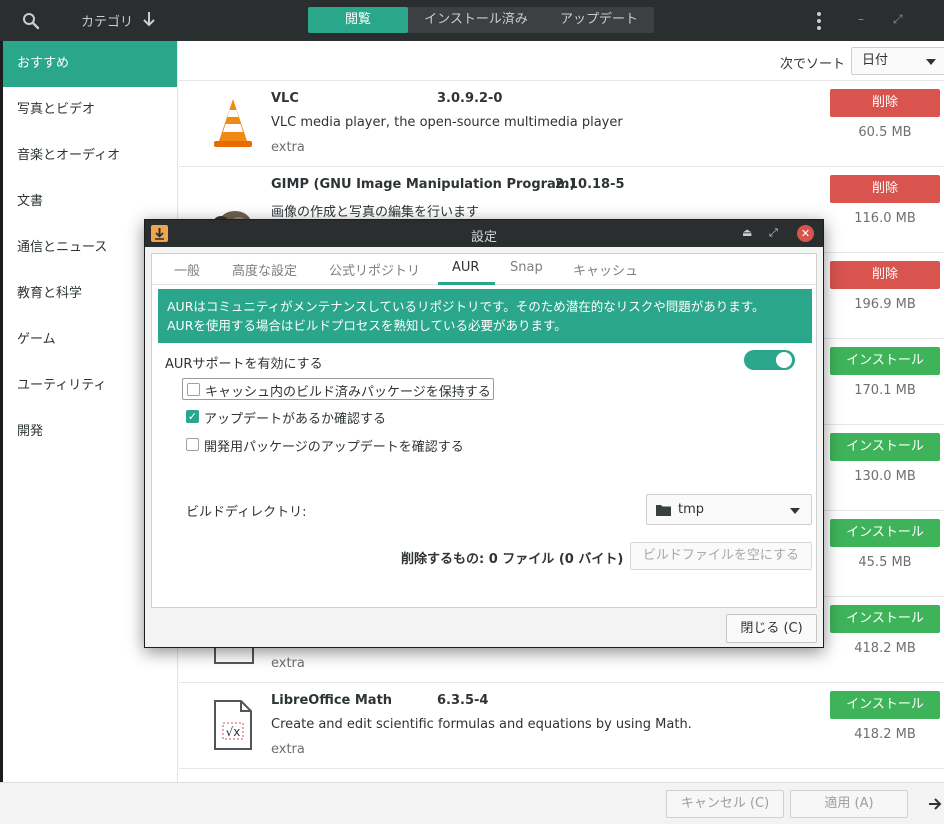 Image resolution: width=944 pixels, height=824 pixels. What do you see at coordinates (512, 559) in the screenshot?
I see `delete-summary: 削除するもの: 0 ファイル (0 バイト)` at bounding box center [512, 559].